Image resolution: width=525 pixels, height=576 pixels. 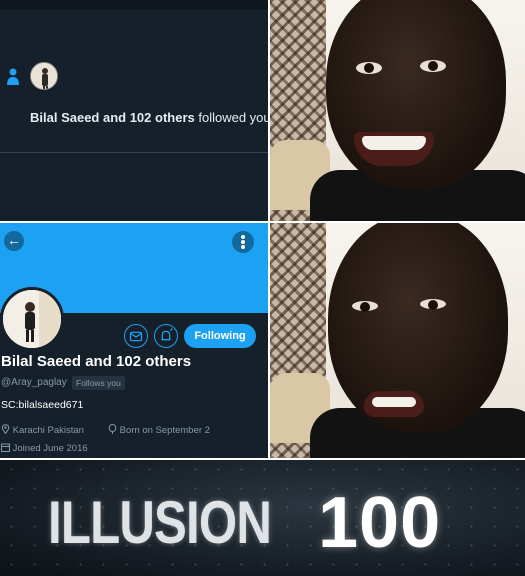 I want to click on joined-text: Joined June 2016, so click(x=50, y=448).